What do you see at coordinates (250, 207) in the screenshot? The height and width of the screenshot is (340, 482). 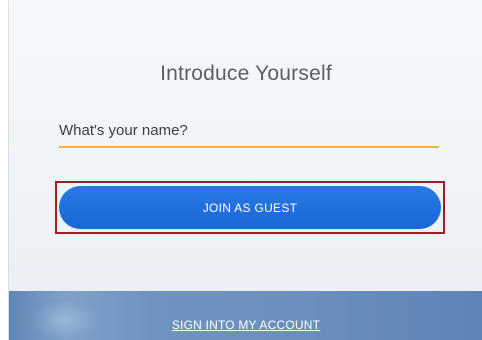 I see `join-as-guest-button: JOIN AS GUEST` at bounding box center [250, 207].